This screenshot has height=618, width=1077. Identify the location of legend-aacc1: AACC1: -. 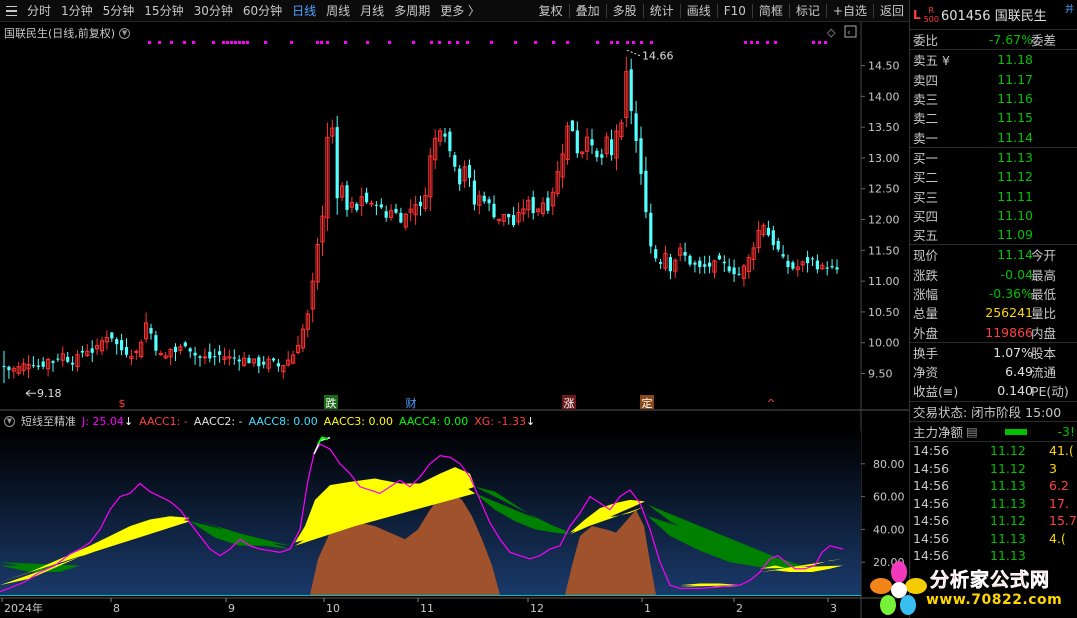
(163, 421).